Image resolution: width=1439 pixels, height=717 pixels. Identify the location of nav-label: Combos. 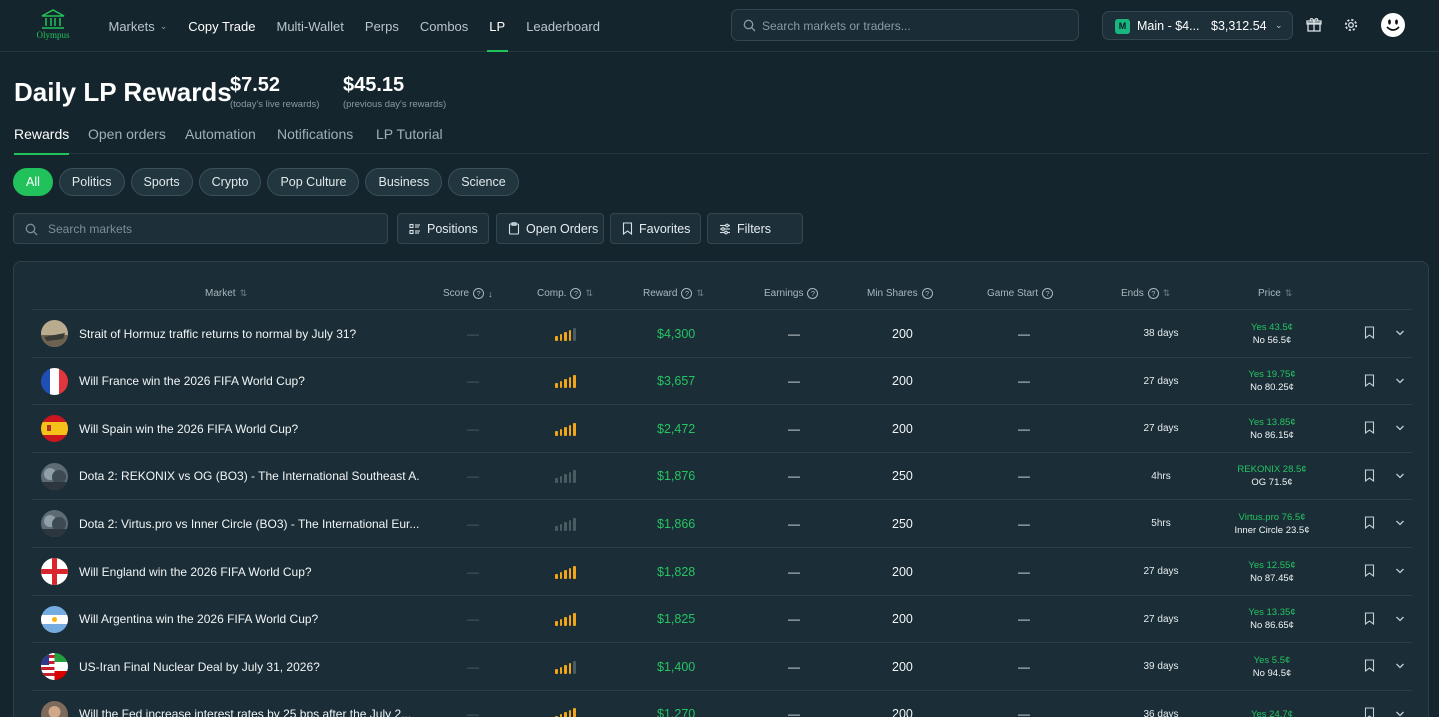
(444, 26).